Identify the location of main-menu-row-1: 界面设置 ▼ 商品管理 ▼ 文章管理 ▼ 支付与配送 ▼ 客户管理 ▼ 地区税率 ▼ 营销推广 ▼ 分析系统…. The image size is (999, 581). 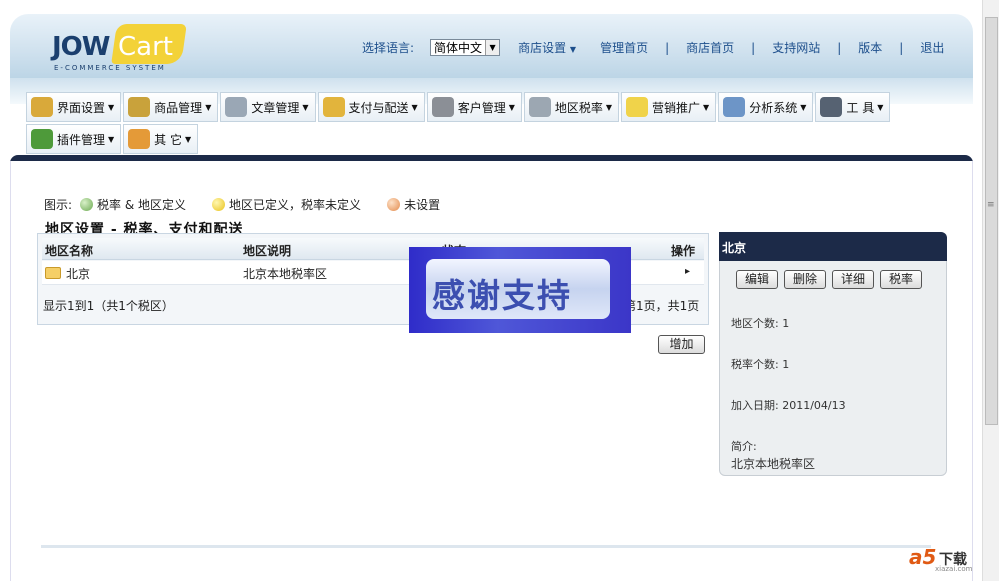
(486, 107).